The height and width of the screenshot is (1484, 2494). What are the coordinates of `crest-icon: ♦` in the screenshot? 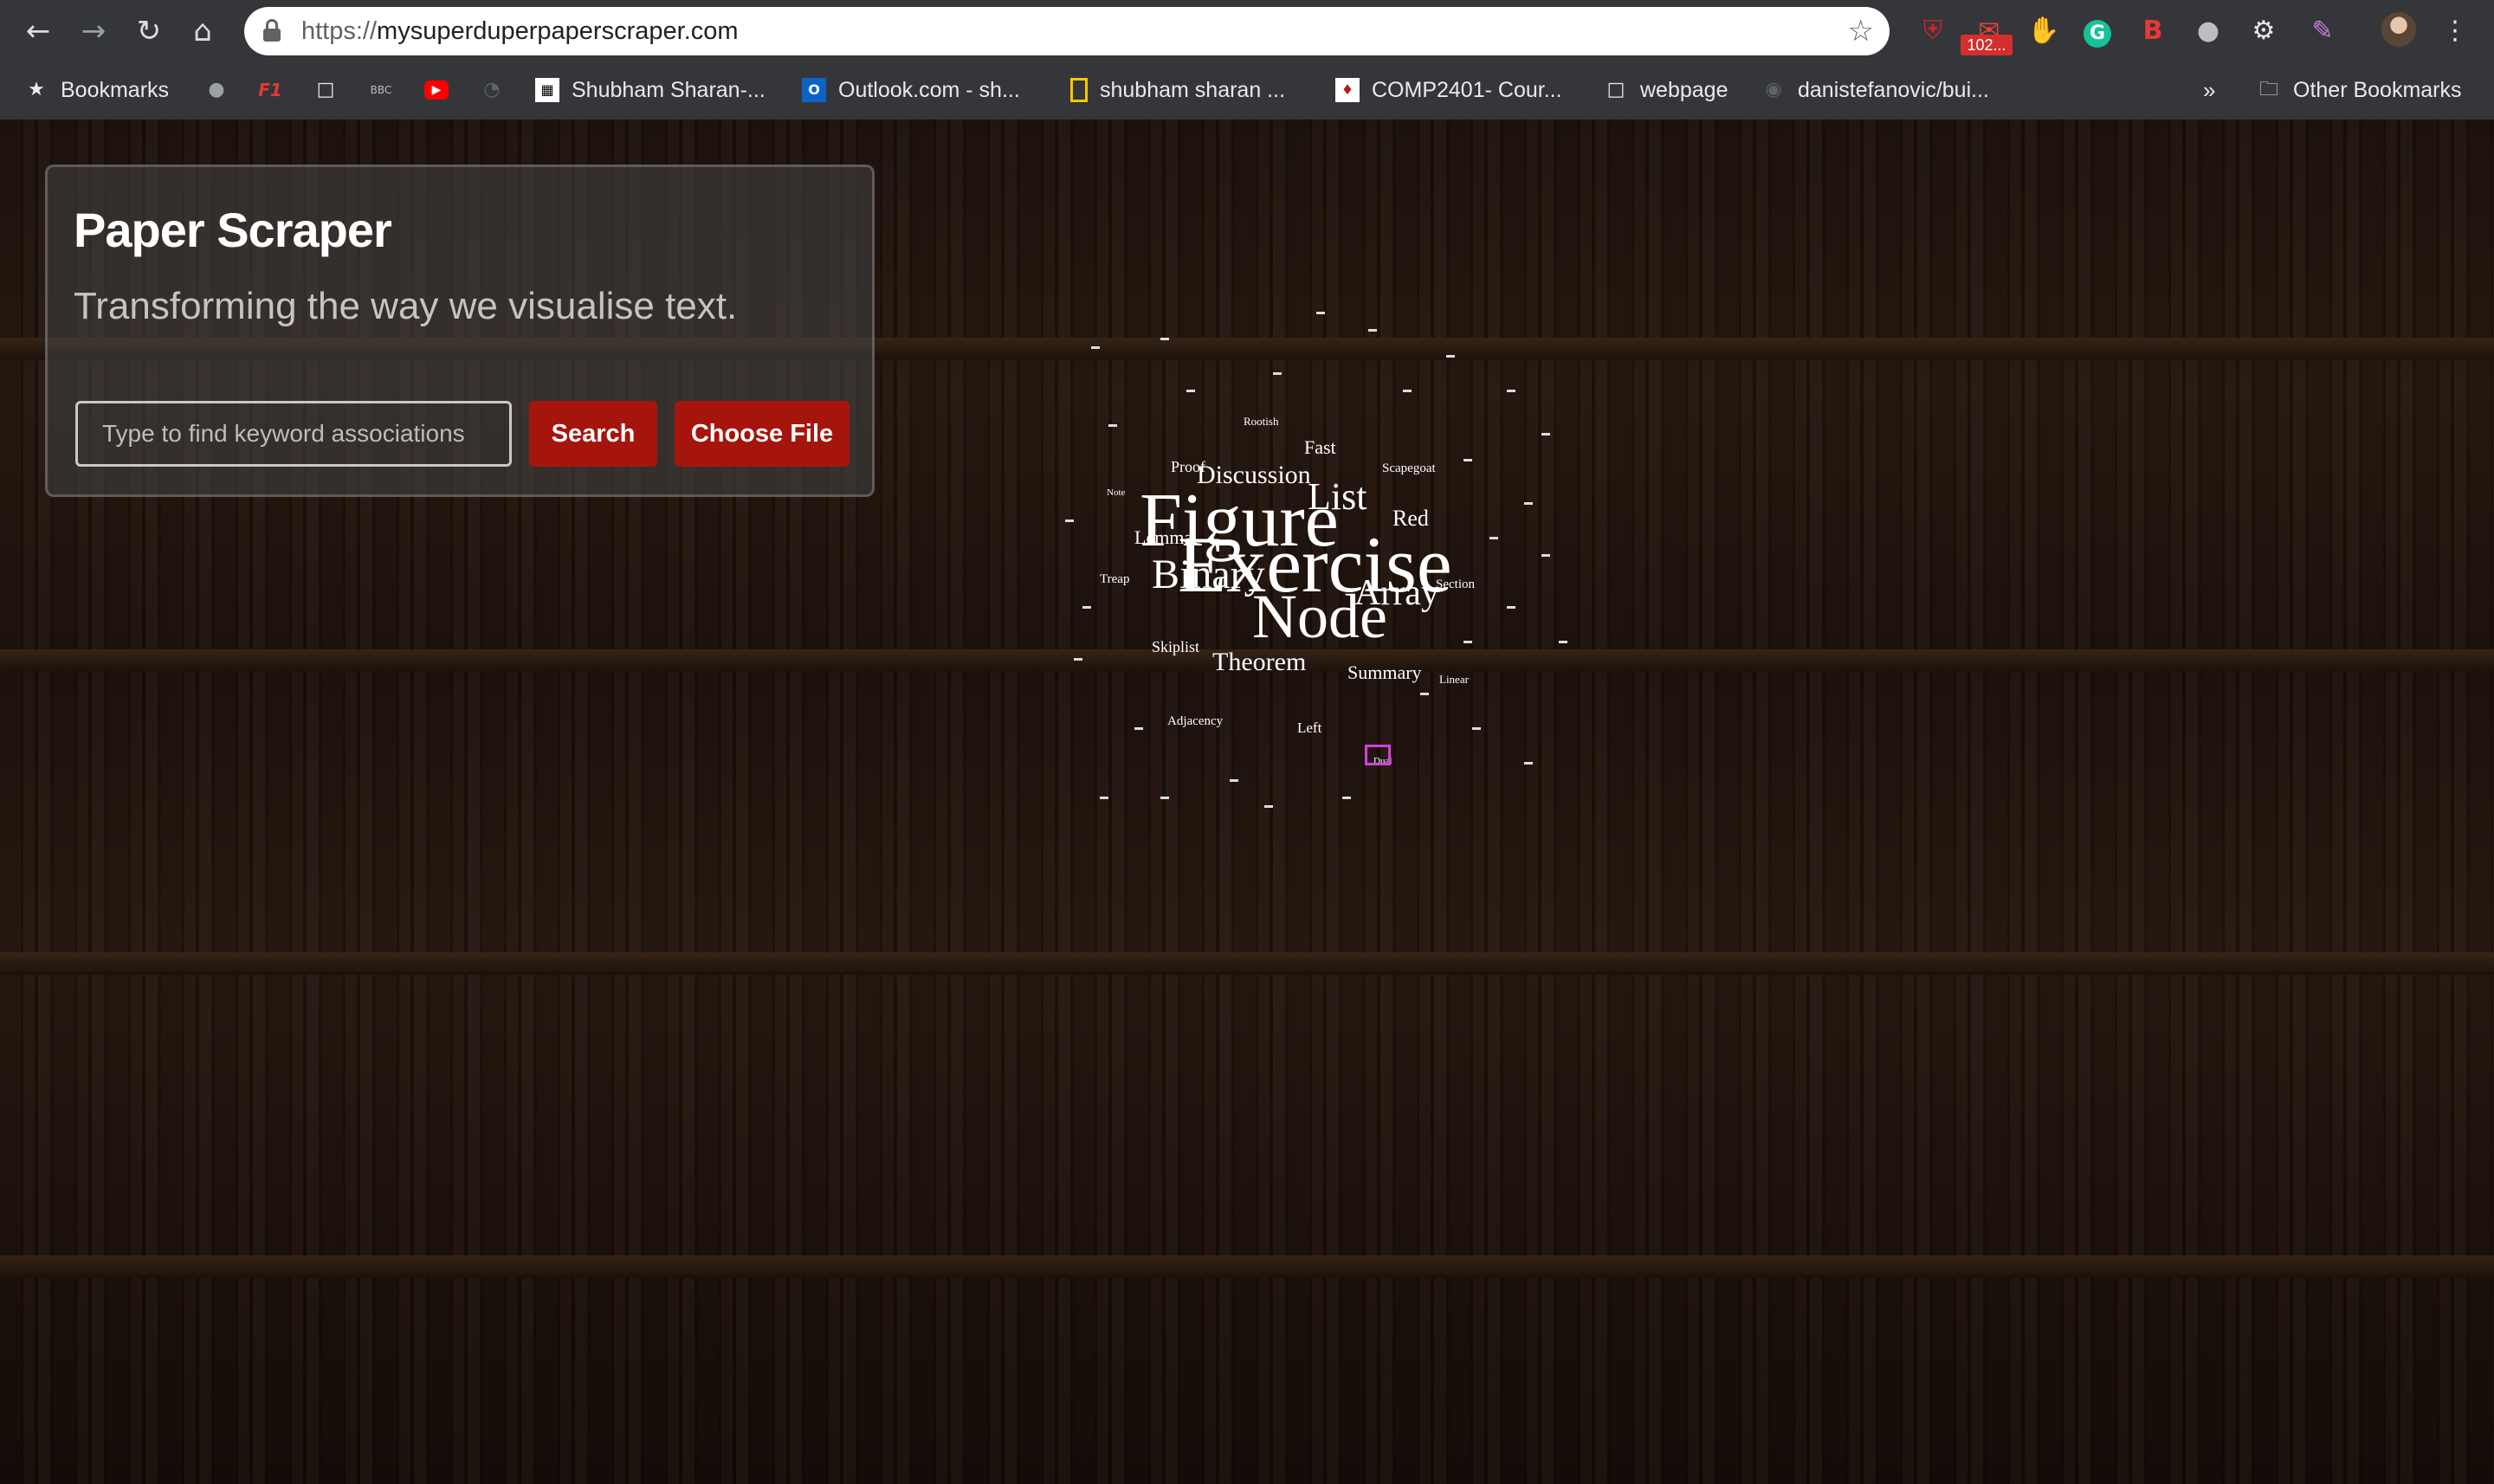 It's located at (1347, 90).